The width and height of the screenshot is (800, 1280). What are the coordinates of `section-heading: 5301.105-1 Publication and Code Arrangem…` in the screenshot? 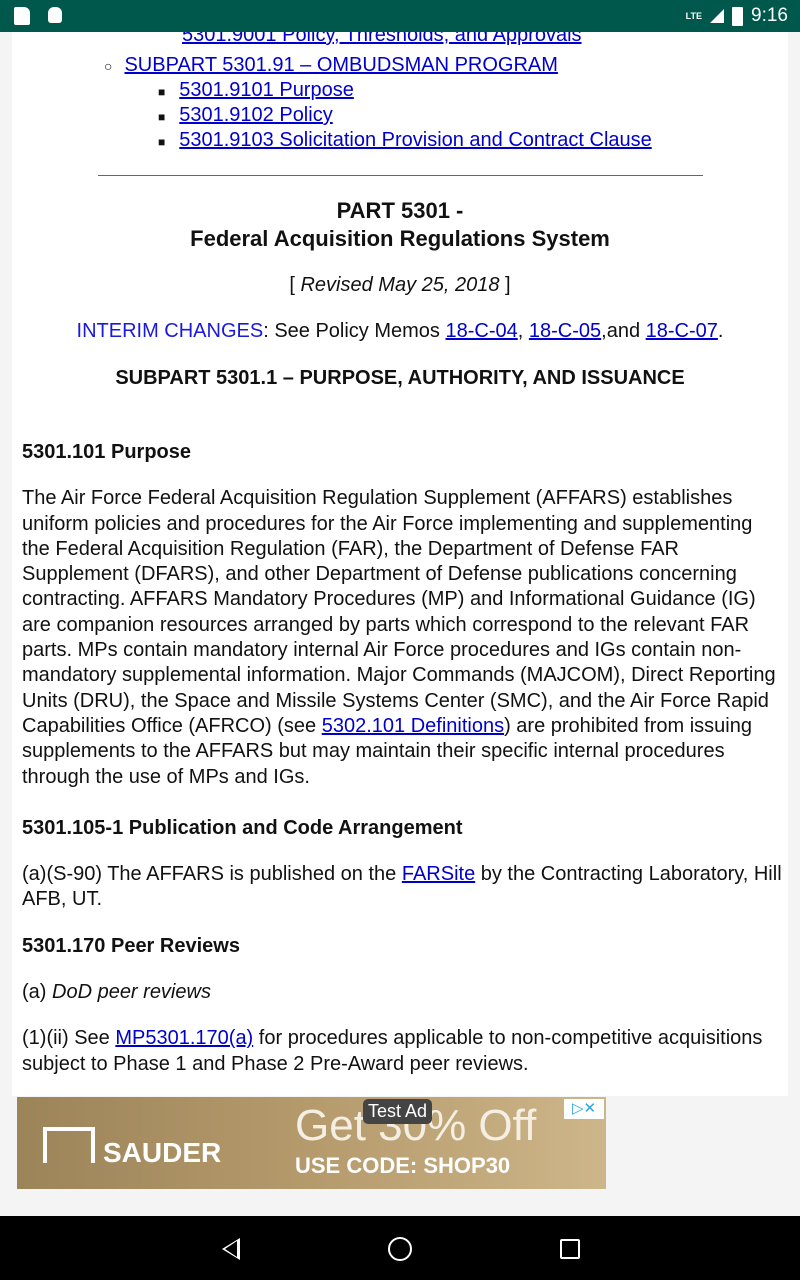 It's located at (242, 827).